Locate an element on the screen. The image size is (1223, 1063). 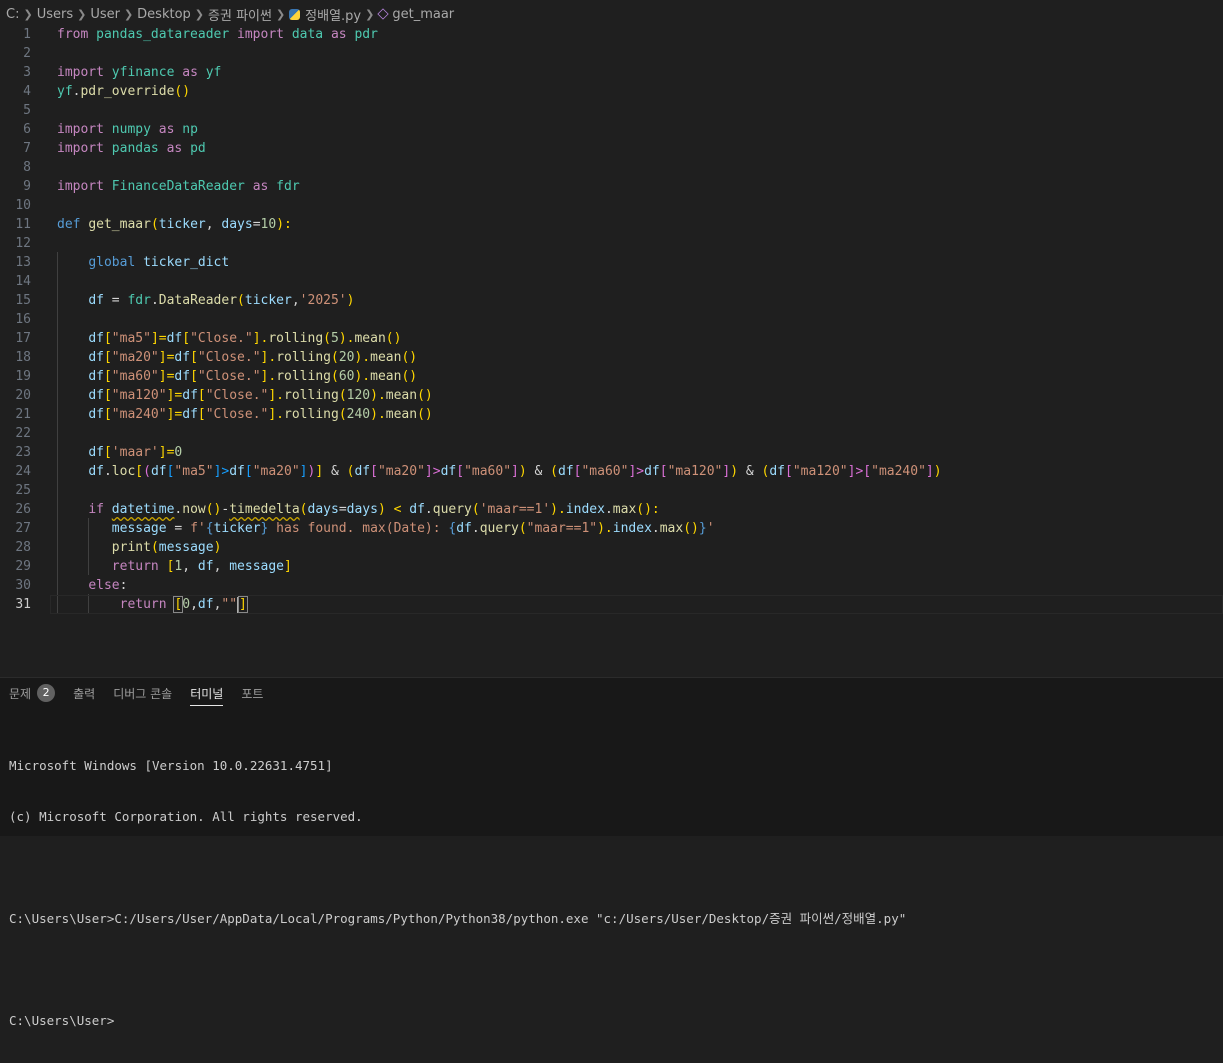
tab-ports: 포트 is located at coordinates (252, 693).